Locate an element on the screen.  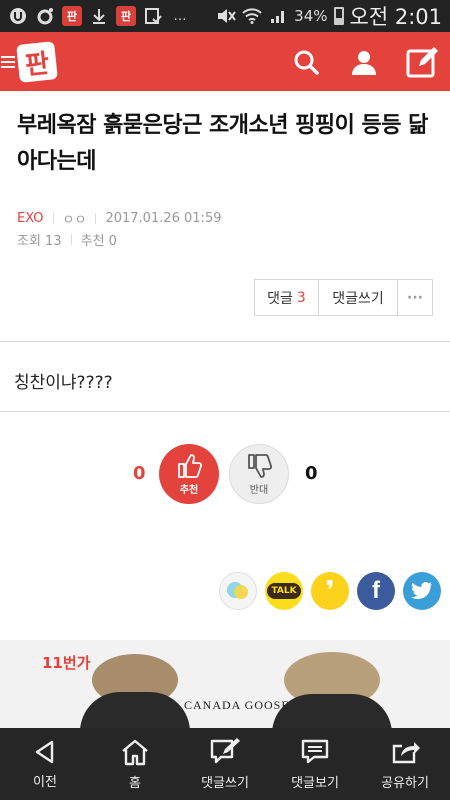
write-comment-button: 댓글쓰기 is located at coordinates (358, 297).